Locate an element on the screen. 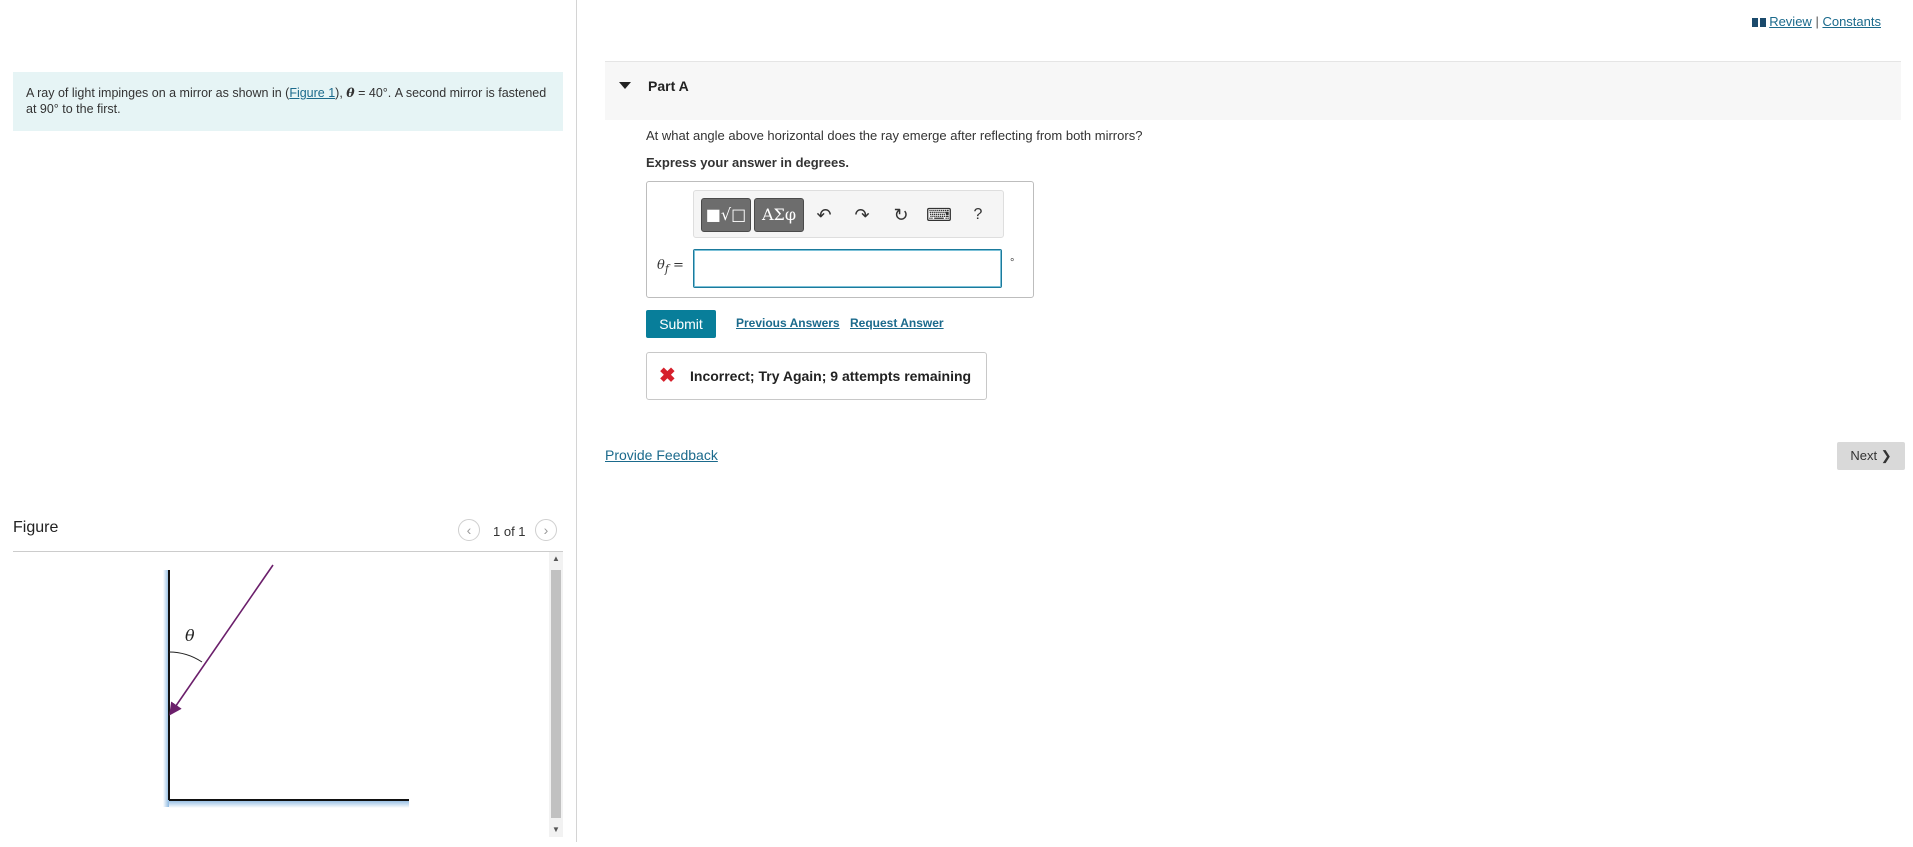 This screenshot has width=1913, height=847. reset-icon: ↻ is located at coordinates (901, 215).